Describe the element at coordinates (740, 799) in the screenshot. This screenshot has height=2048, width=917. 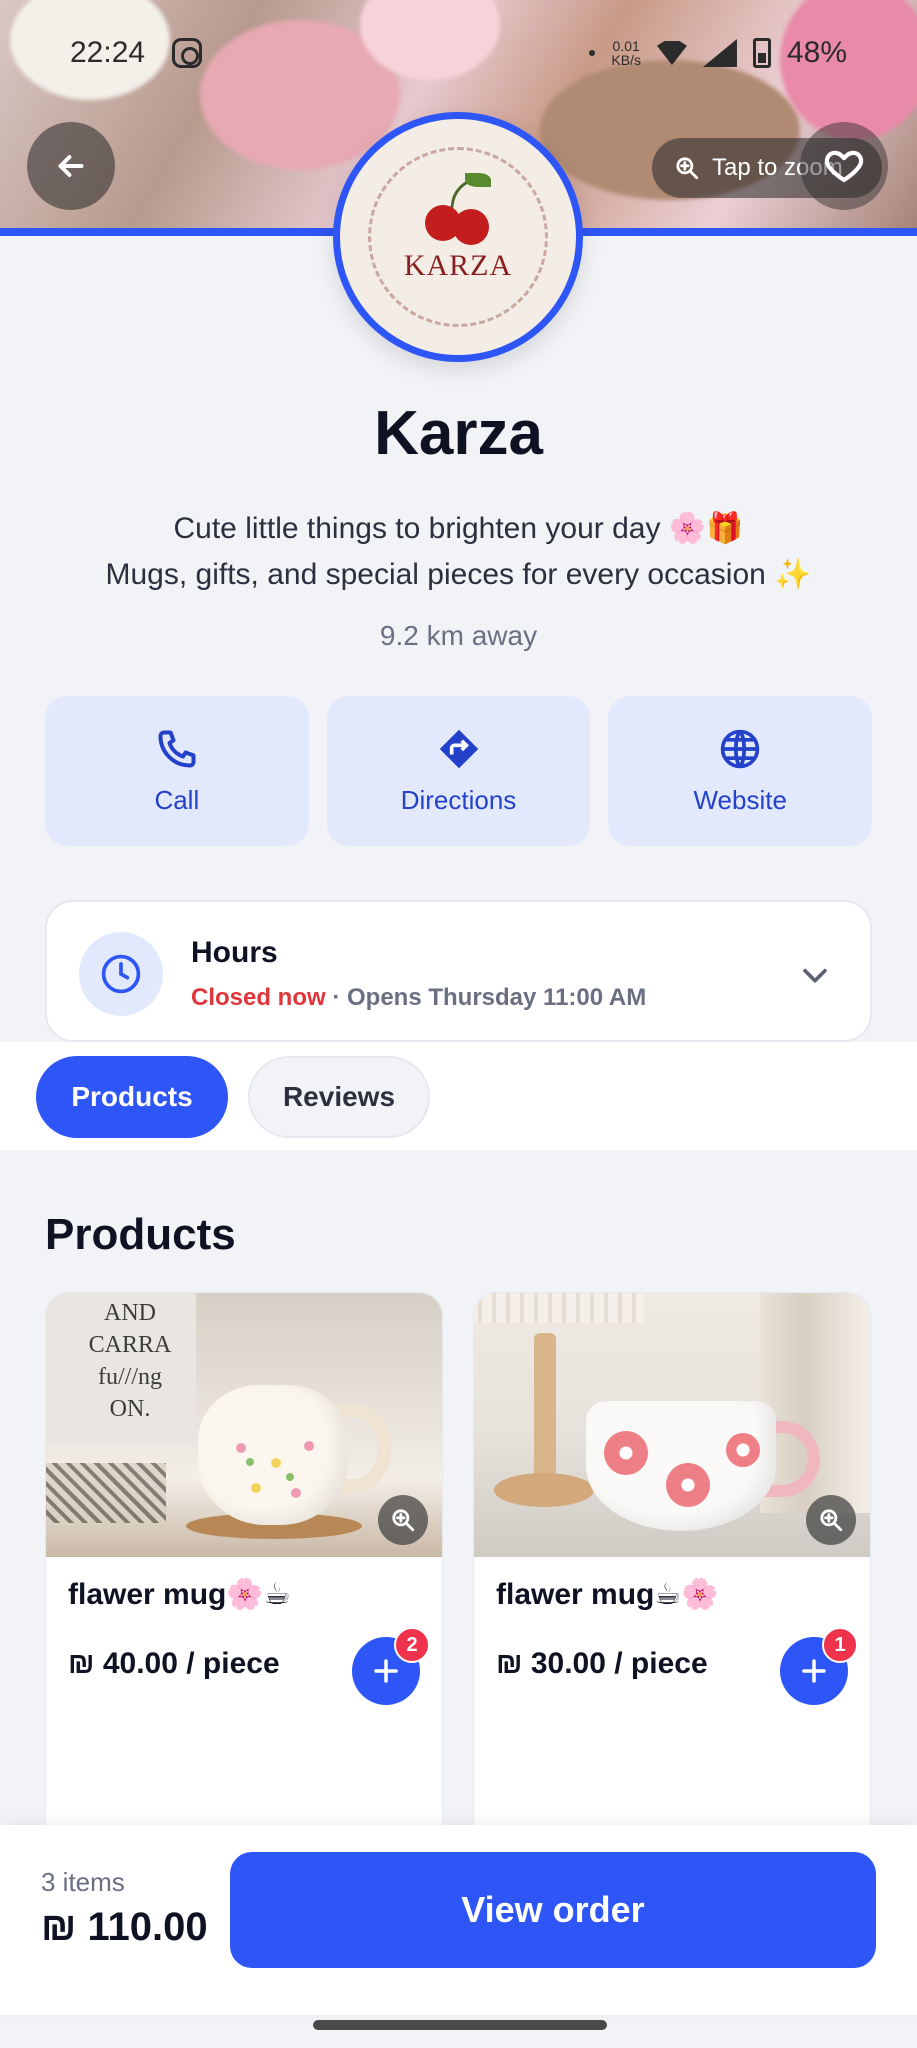
I see `website-label: Website` at that location.